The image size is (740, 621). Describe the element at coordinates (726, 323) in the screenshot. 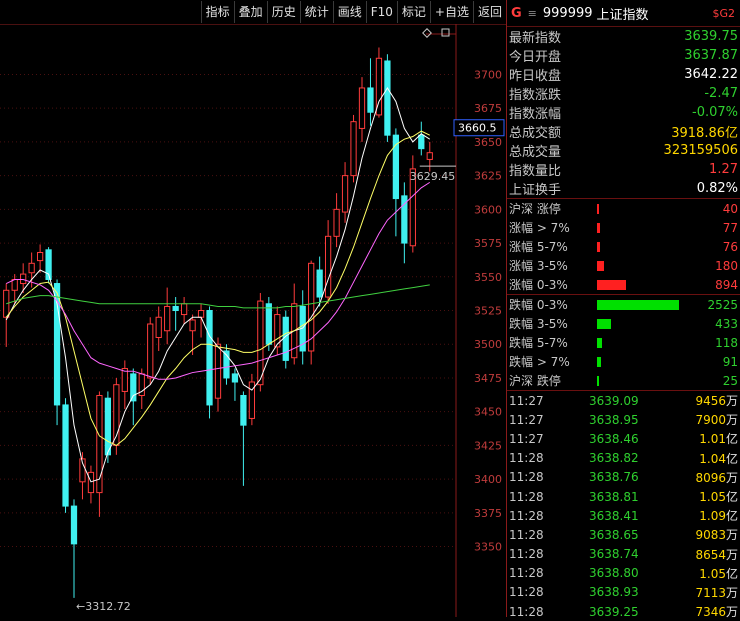

I see `distribution-value: 433` at that location.